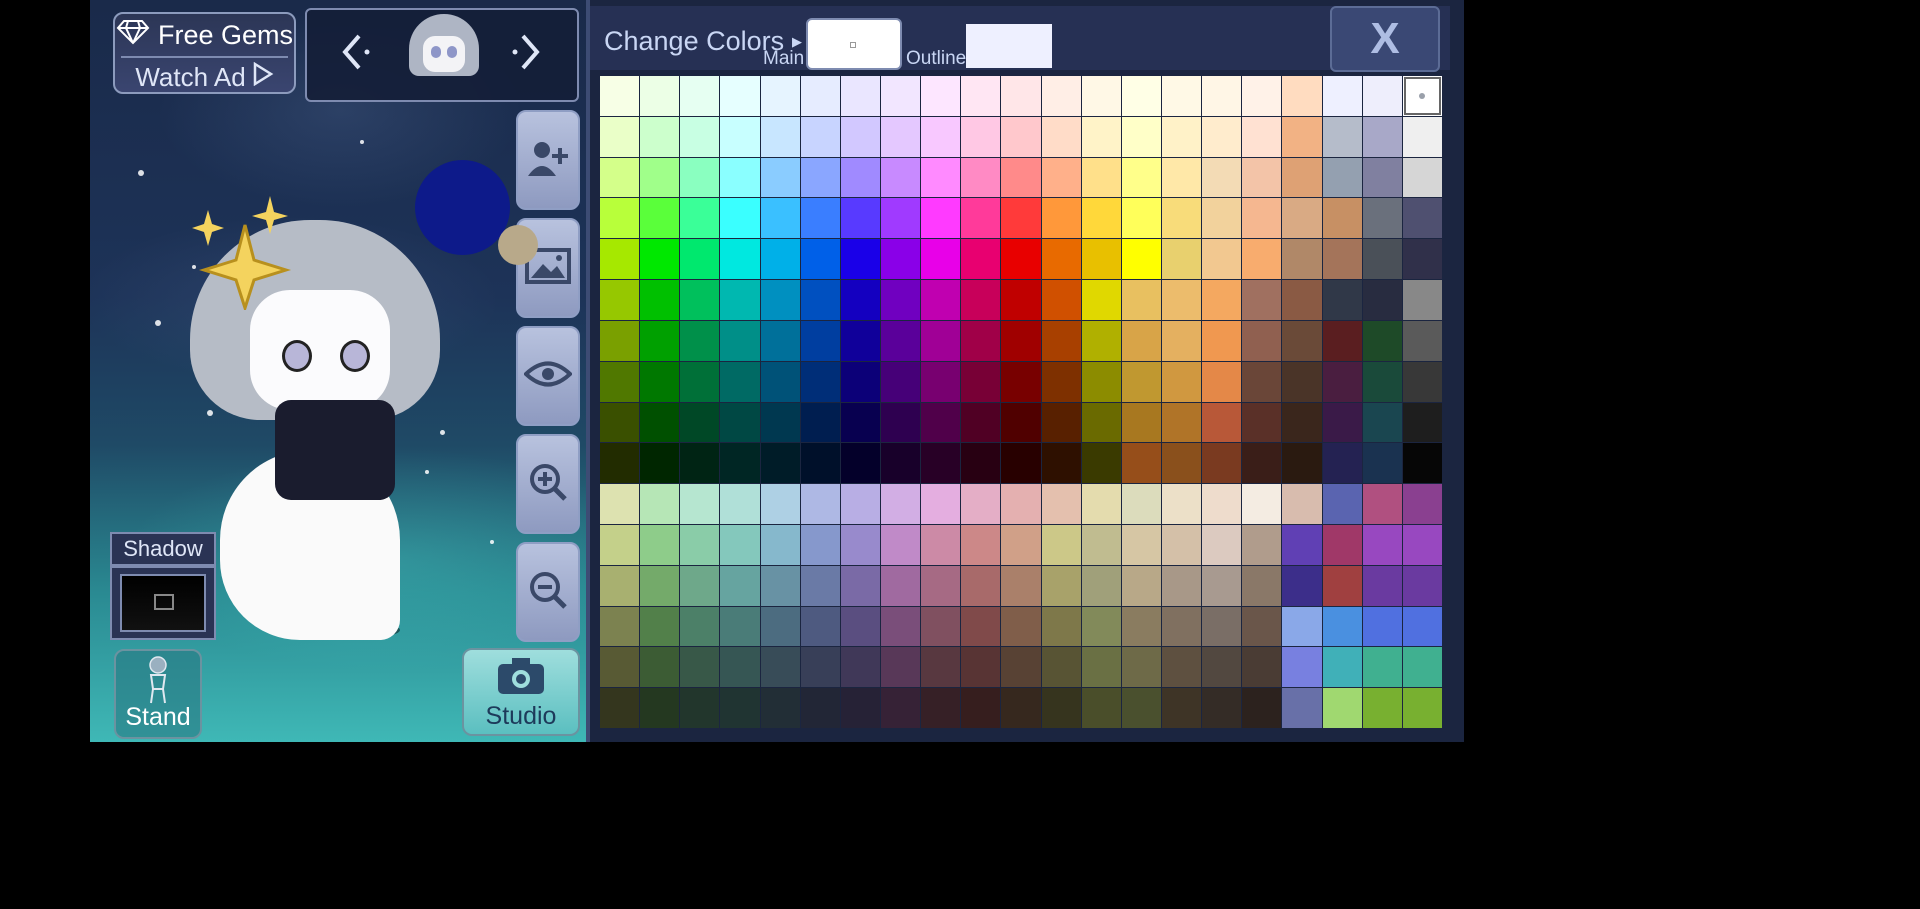  What do you see at coordinates (1009, 46) in the screenshot?
I see `outline-color-swatch` at bounding box center [1009, 46].